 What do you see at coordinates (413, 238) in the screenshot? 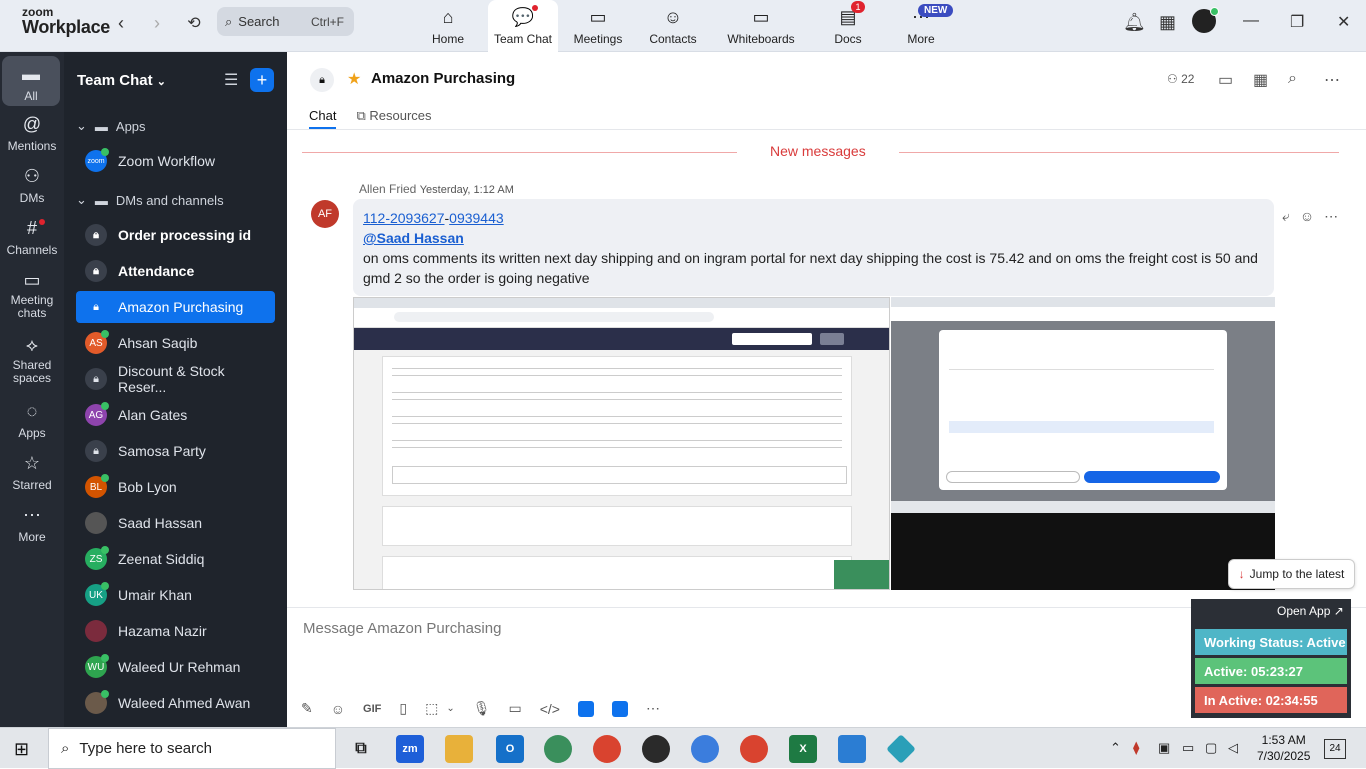
I see `mention: @Saad Hassan` at bounding box center [413, 238].